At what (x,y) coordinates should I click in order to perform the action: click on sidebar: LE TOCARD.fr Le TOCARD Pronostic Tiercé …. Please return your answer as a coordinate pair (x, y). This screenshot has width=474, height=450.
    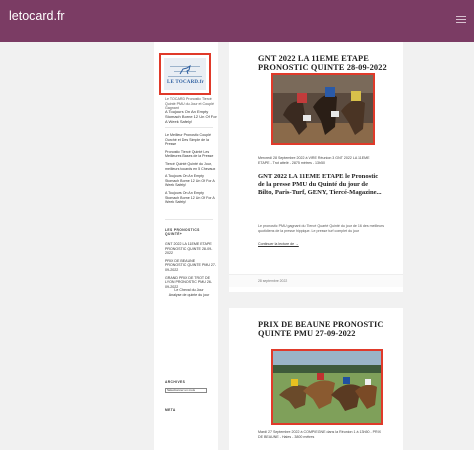
    Looking at the image, I should click on (186, 246).